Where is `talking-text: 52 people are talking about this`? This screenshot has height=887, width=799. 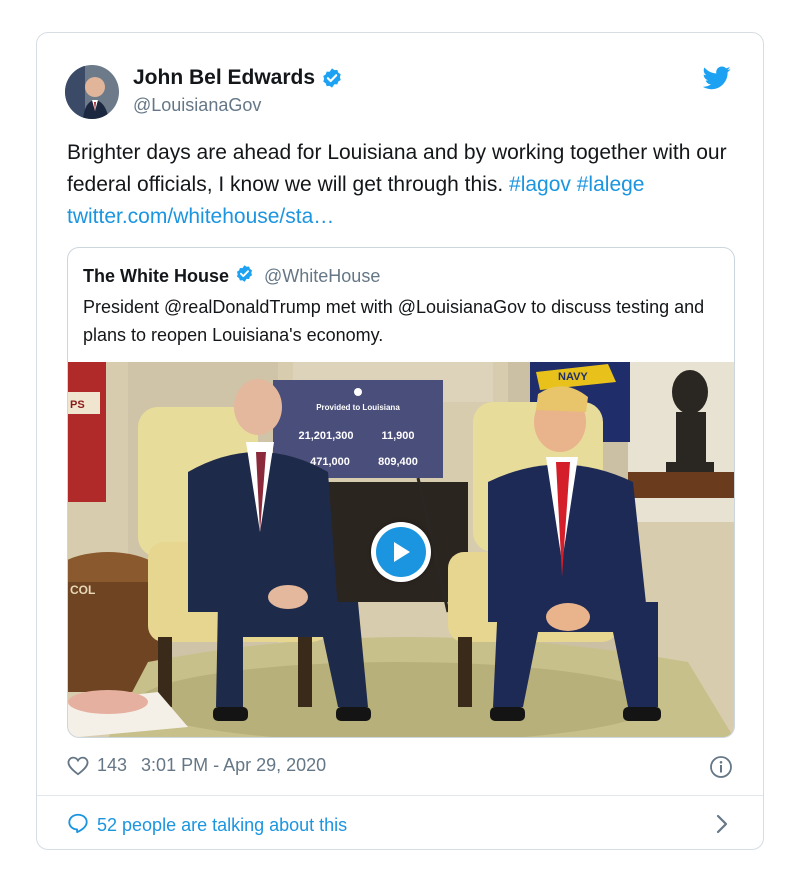 talking-text: 52 people are talking about this is located at coordinates (222, 825).